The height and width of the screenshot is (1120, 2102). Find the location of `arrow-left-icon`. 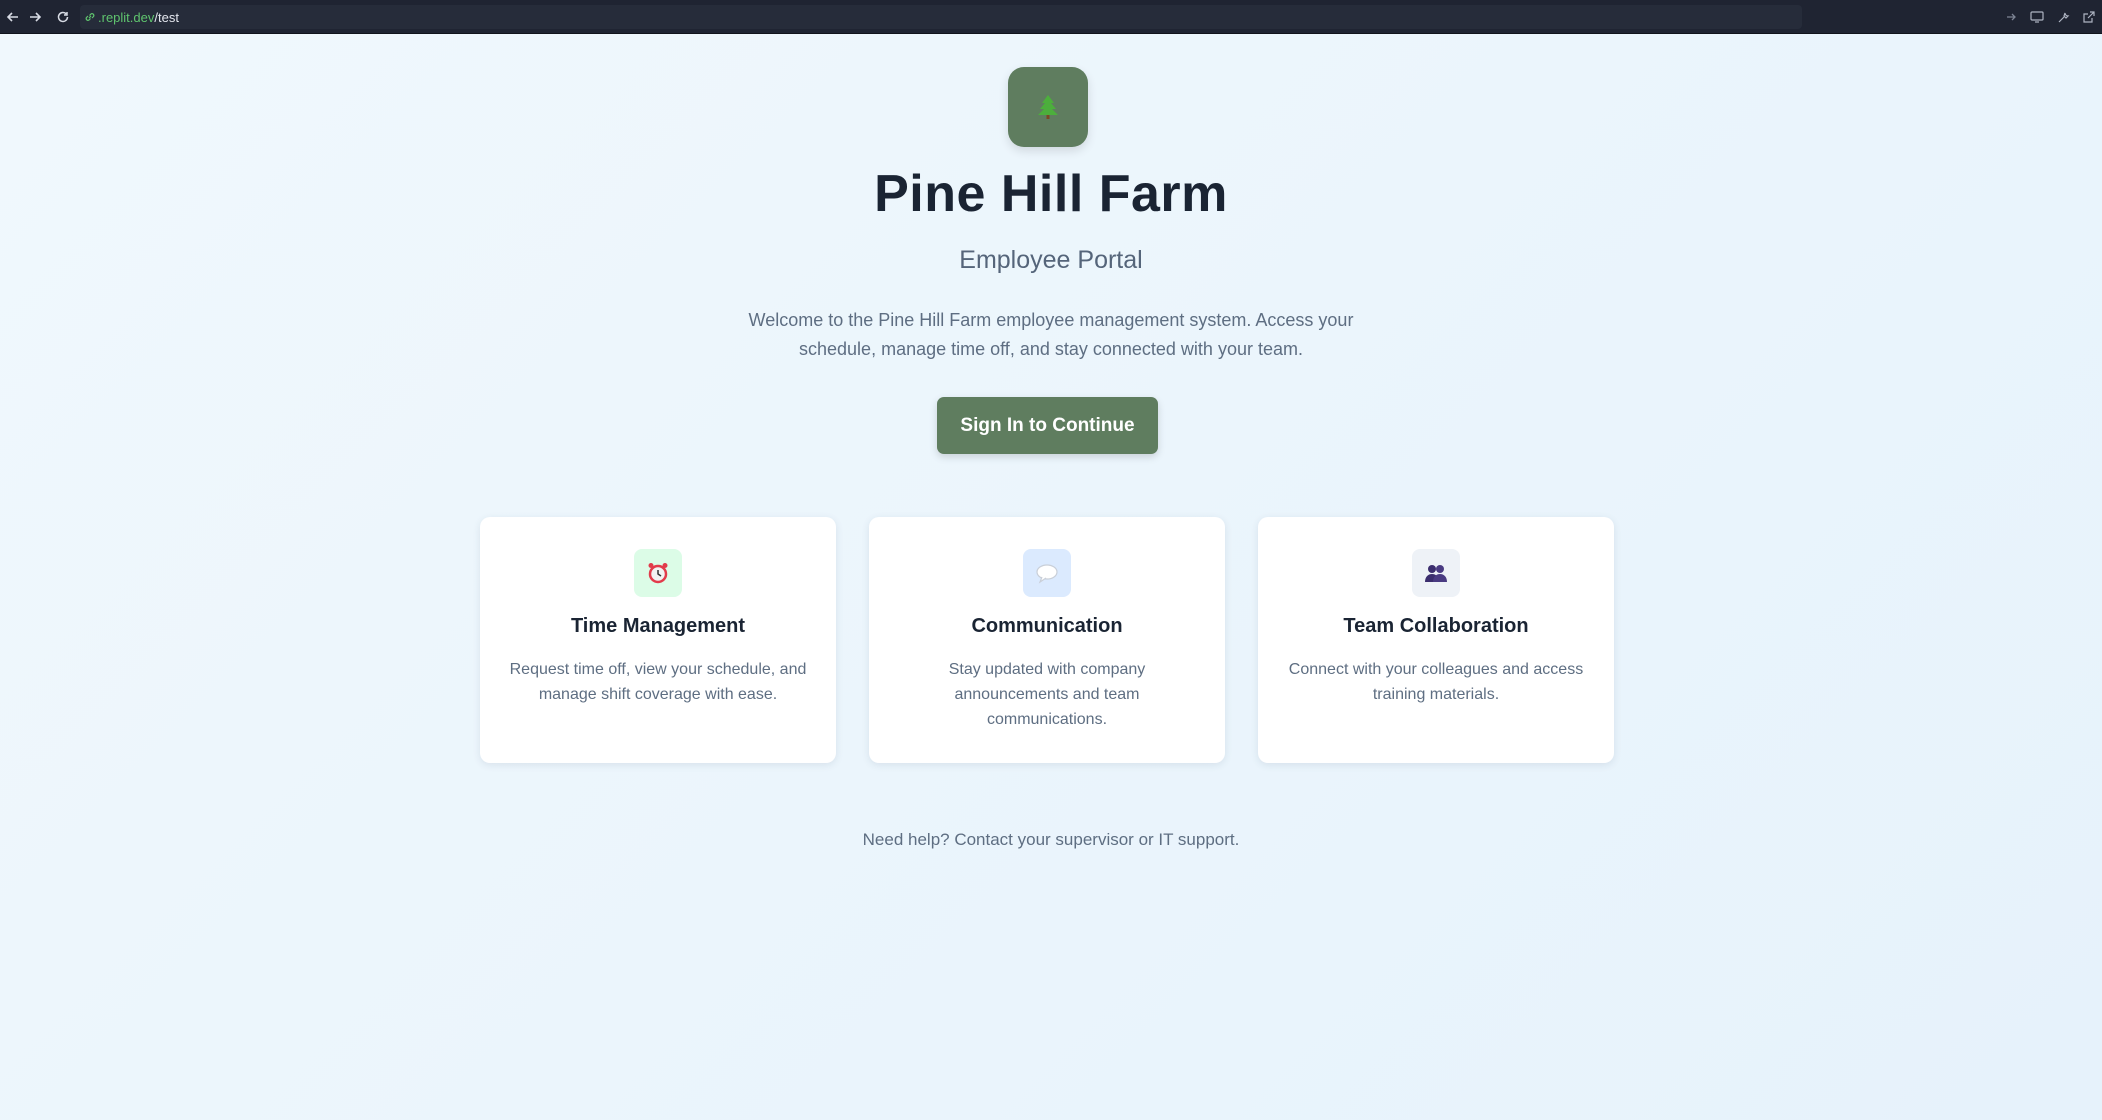

arrow-left-icon is located at coordinates (12, 17).